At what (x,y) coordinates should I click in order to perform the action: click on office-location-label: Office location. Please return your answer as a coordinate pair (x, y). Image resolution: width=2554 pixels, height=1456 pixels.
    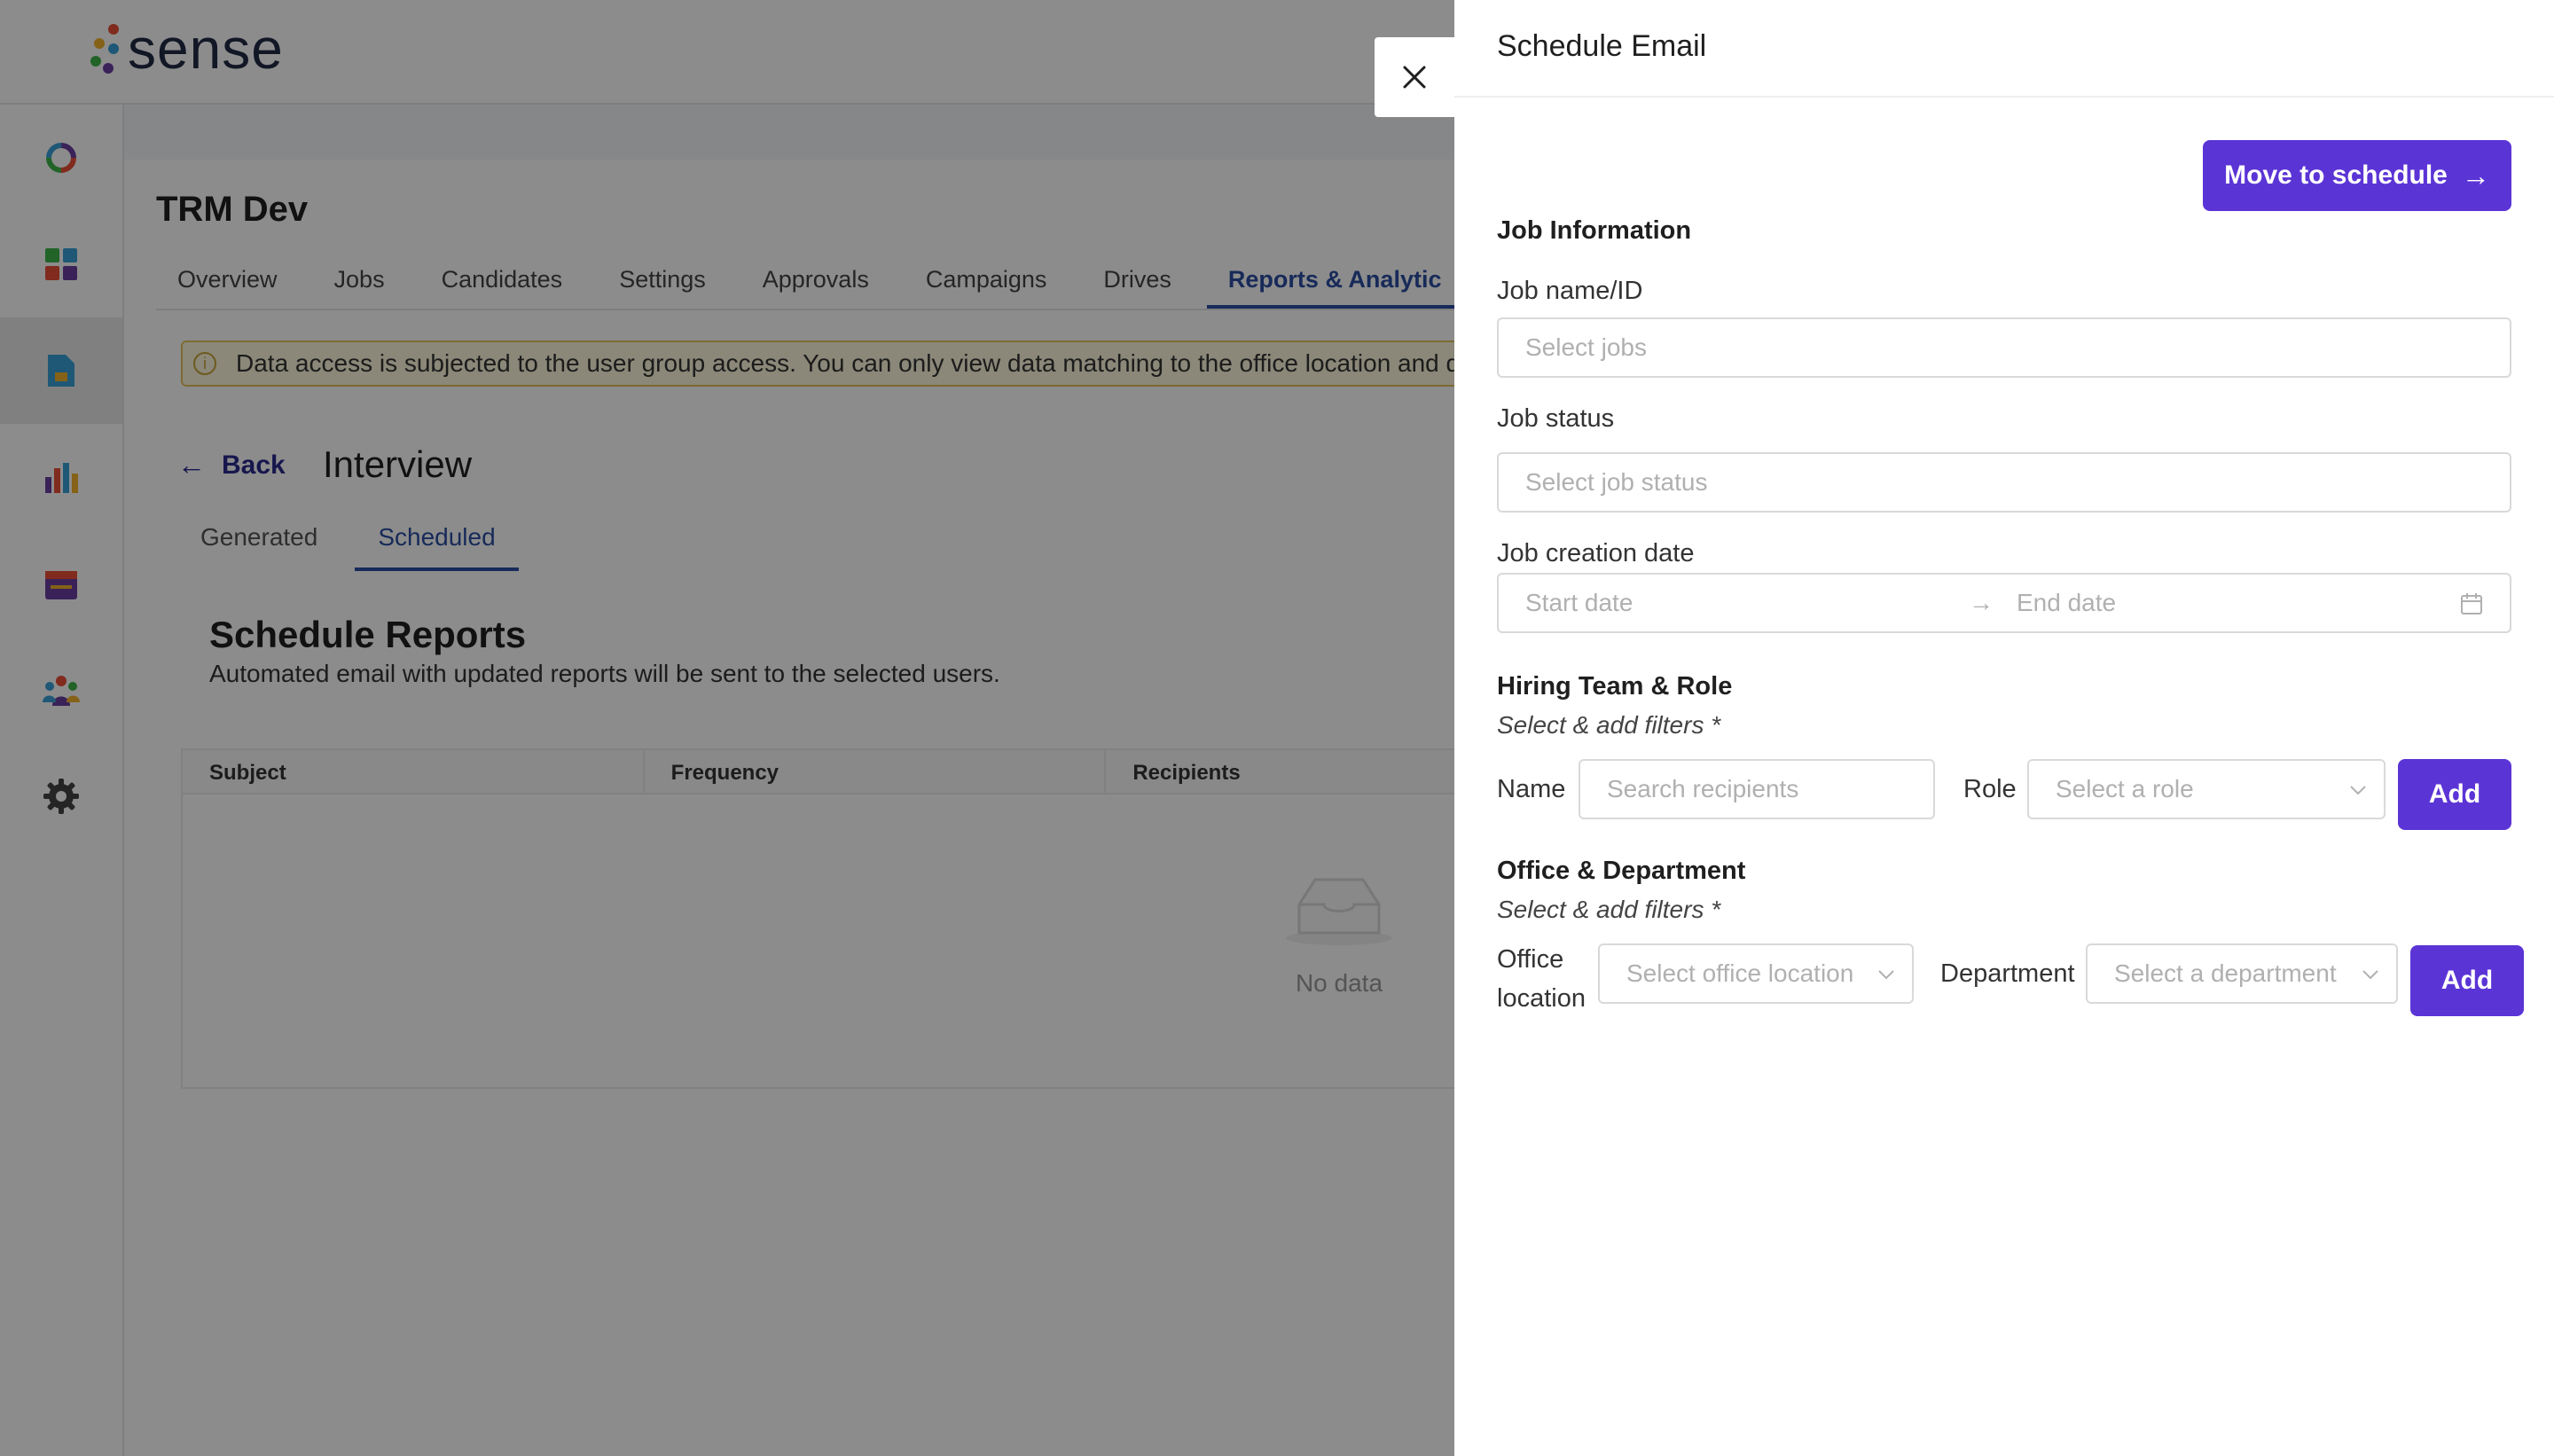
    Looking at the image, I should click on (1541, 979).